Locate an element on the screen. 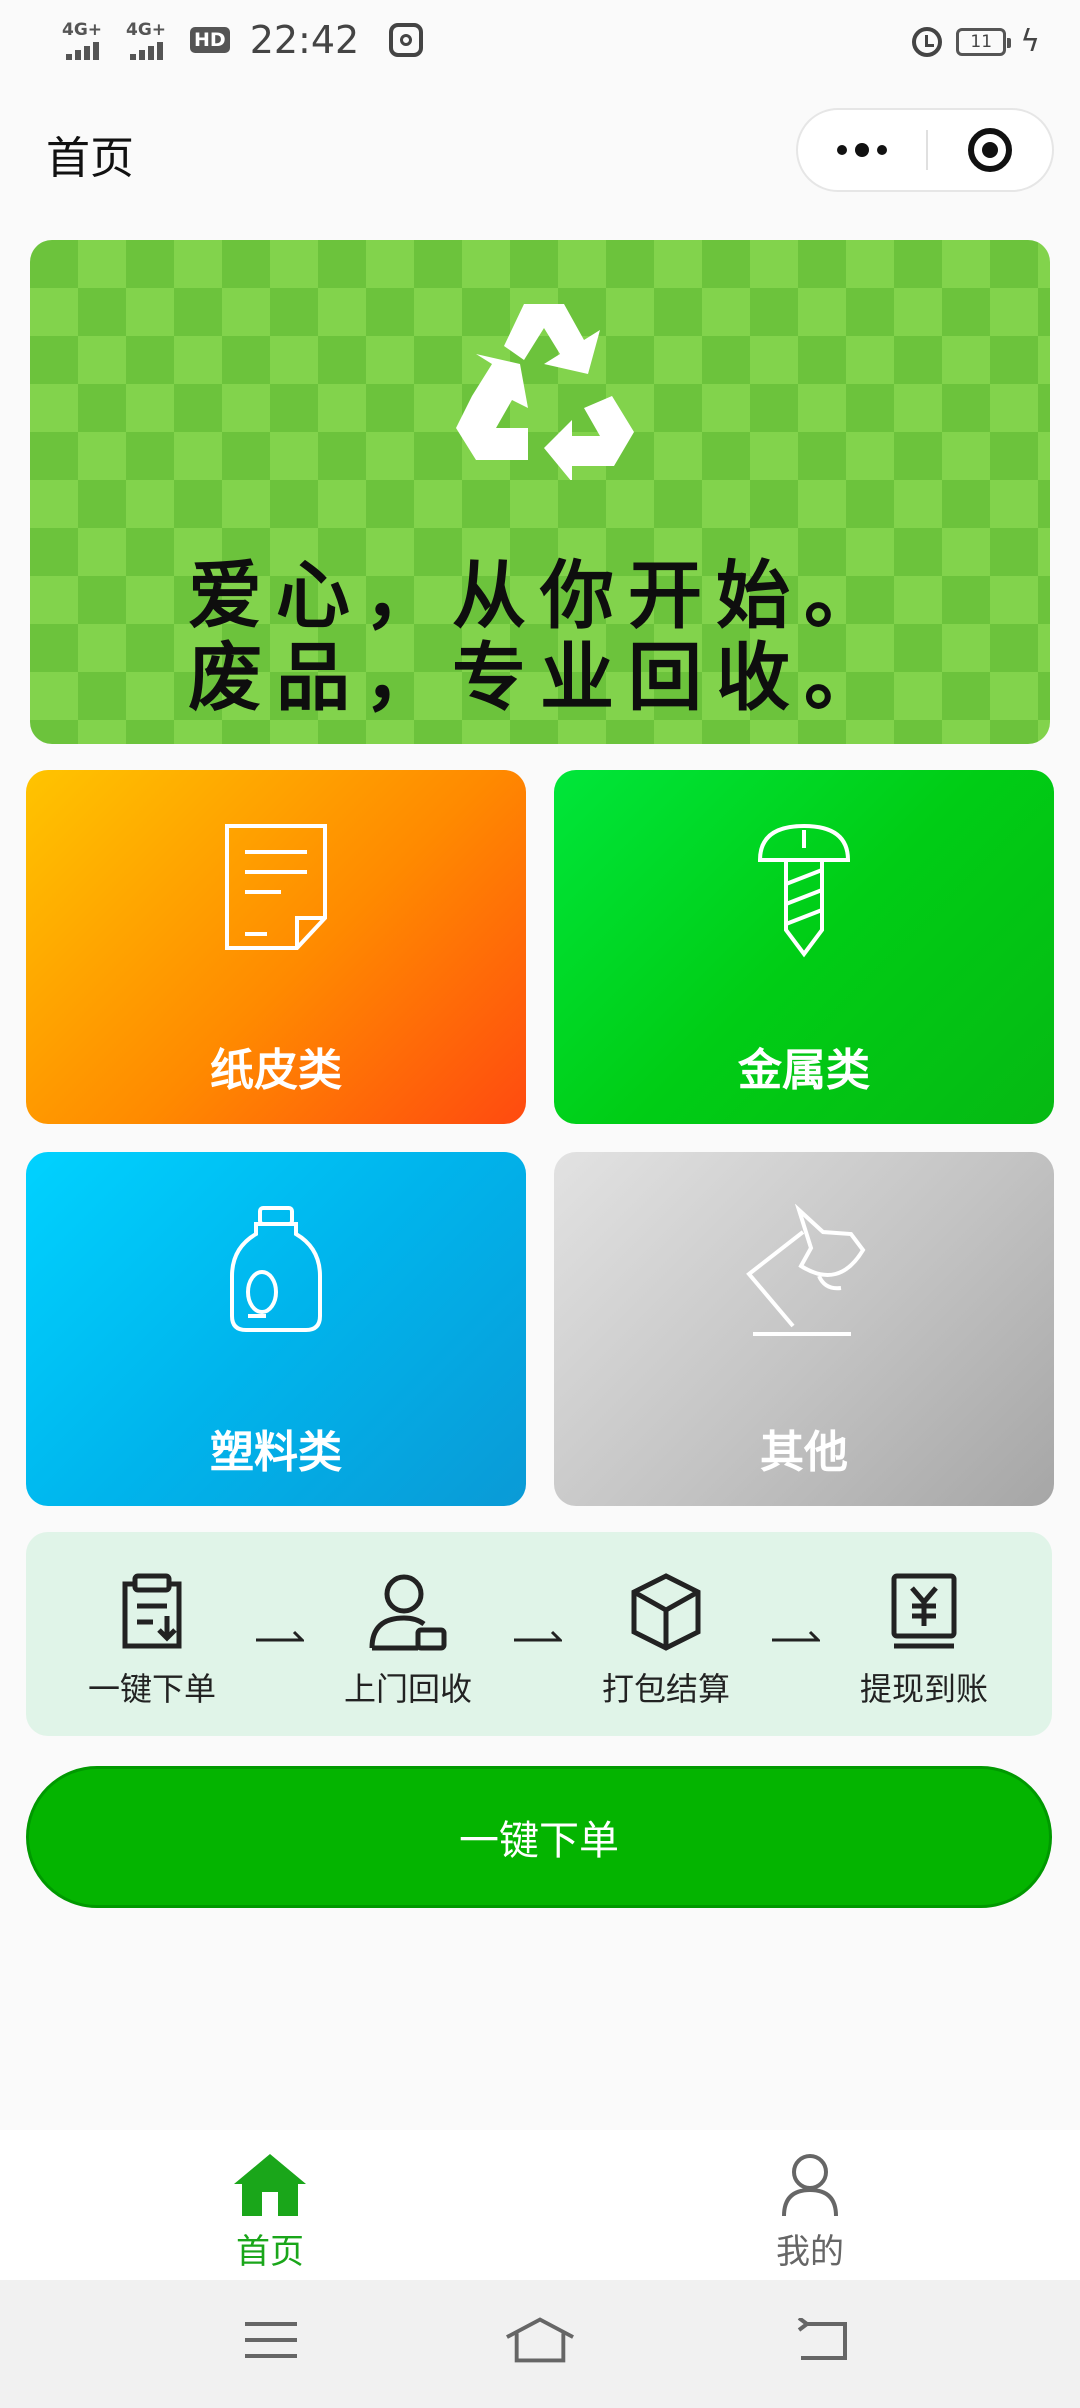 Image resolution: width=1080 pixels, height=2408 pixels. step-label: 提现到账 is located at coordinates (923, 1689).